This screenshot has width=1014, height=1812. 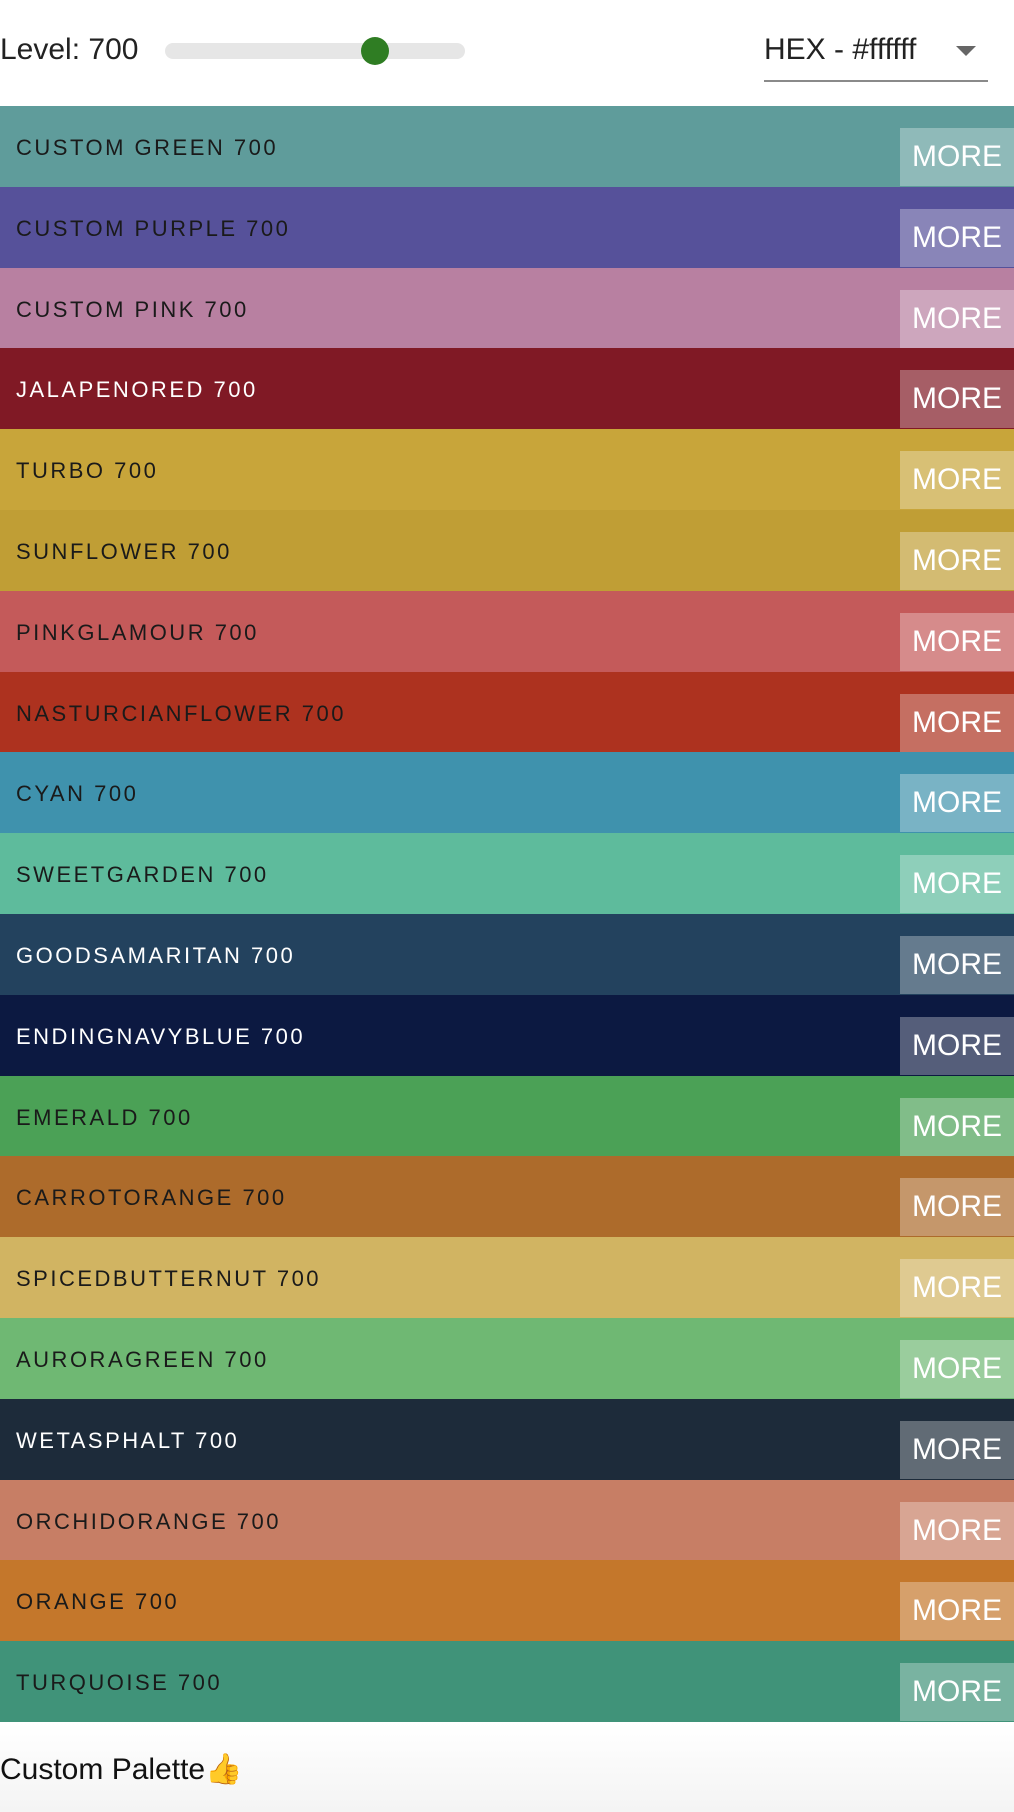 What do you see at coordinates (507, 389) in the screenshot?
I see `color-box: JALAPENORED 700 MORE` at bounding box center [507, 389].